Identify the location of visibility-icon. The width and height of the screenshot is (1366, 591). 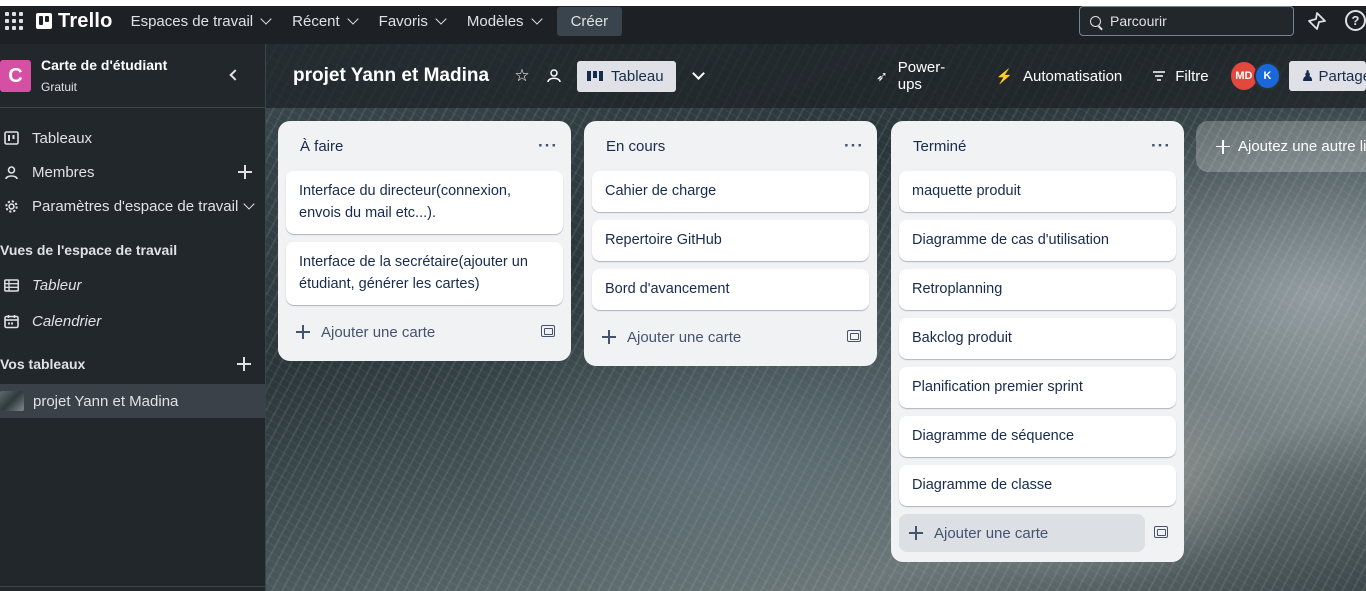
(554, 76).